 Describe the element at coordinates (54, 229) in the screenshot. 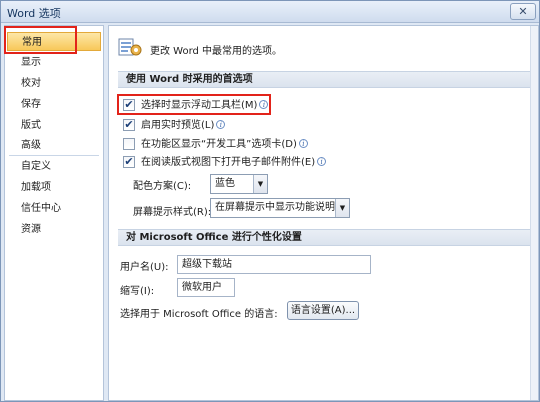

I see `sidebar-item-resources: 资源` at that location.